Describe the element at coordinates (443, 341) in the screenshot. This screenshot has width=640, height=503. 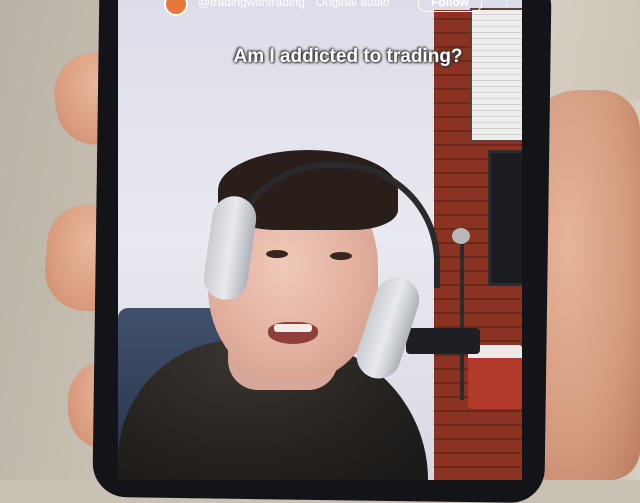
I see `stool` at that location.